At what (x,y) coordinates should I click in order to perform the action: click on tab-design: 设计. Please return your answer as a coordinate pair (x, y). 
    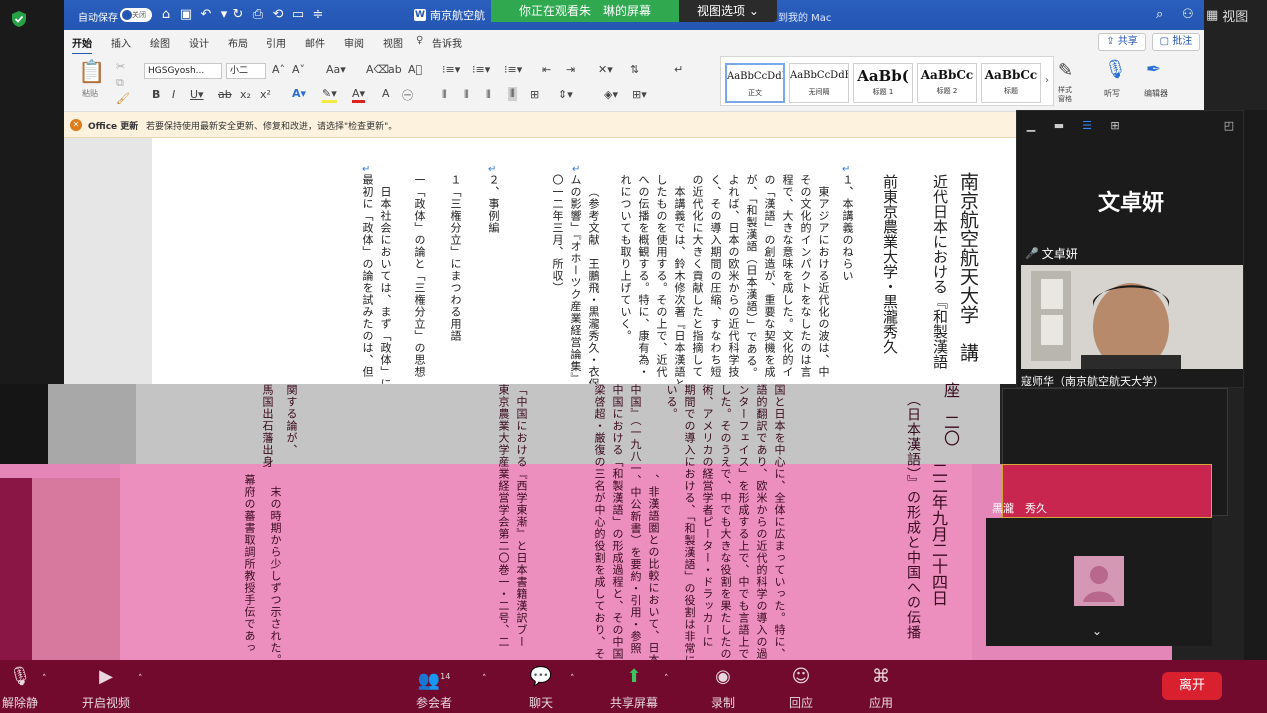
    Looking at the image, I should click on (199, 42).